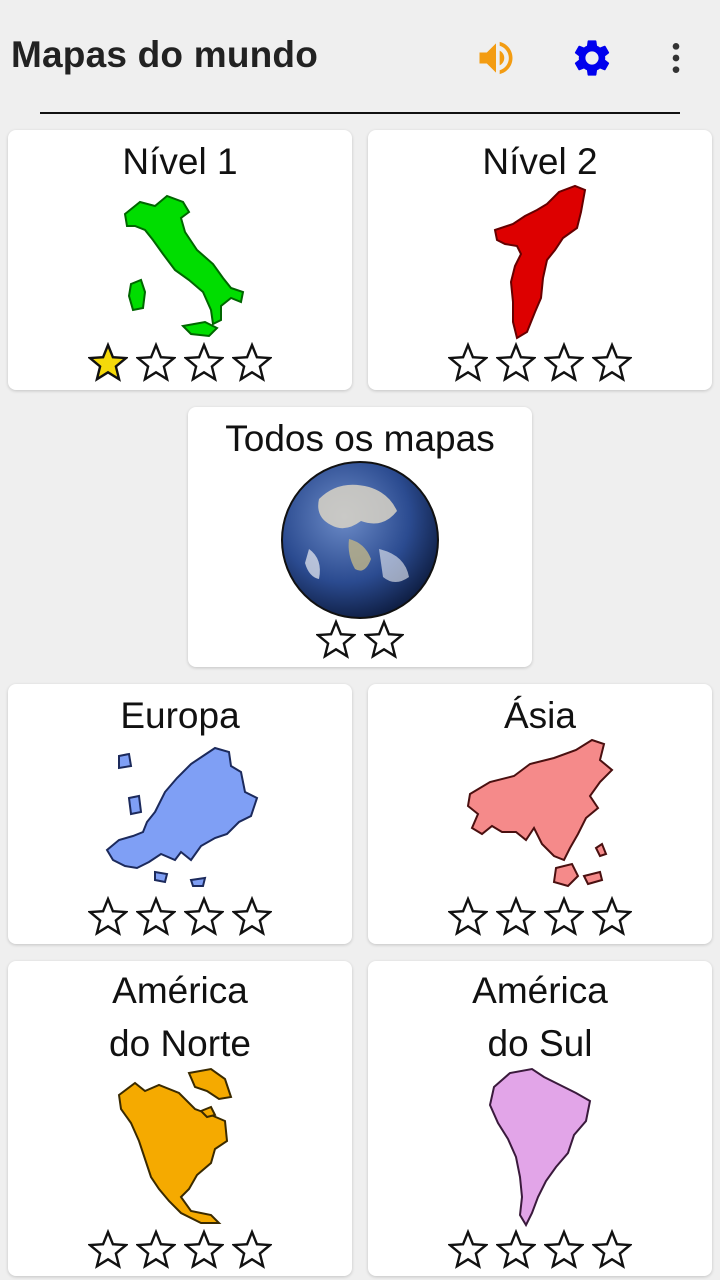 Image resolution: width=720 pixels, height=1280 pixels. I want to click on italy-map-icon, so click(184, 266).